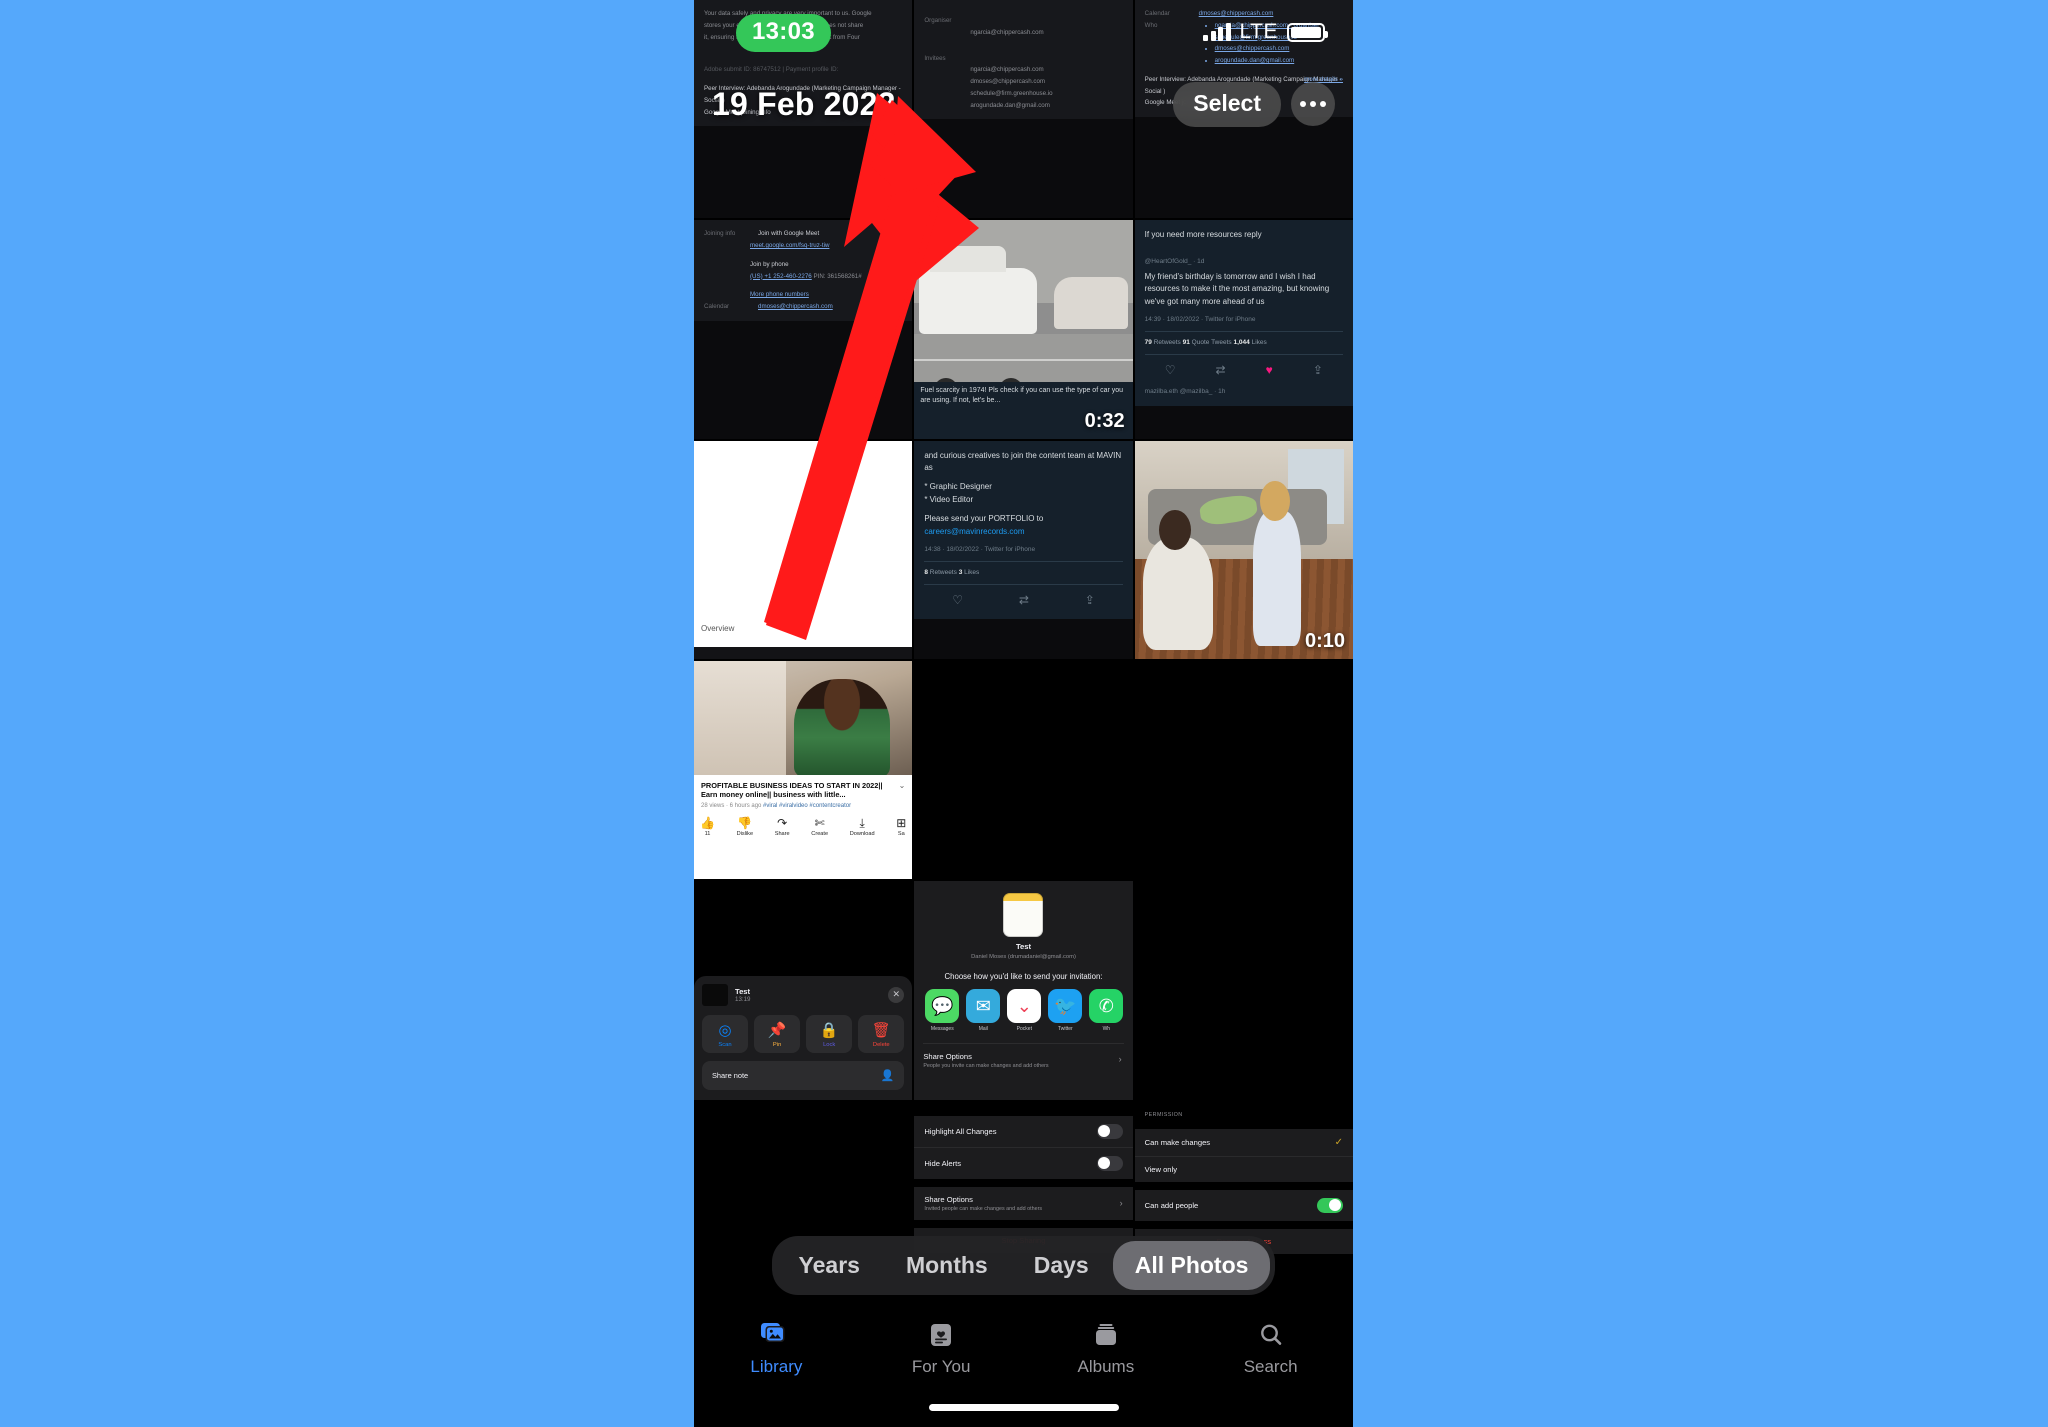  Describe the element at coordinates (1010, 105) in the screenshot. I see `tile-text: arogundade.dan@gmail.com` at that location.